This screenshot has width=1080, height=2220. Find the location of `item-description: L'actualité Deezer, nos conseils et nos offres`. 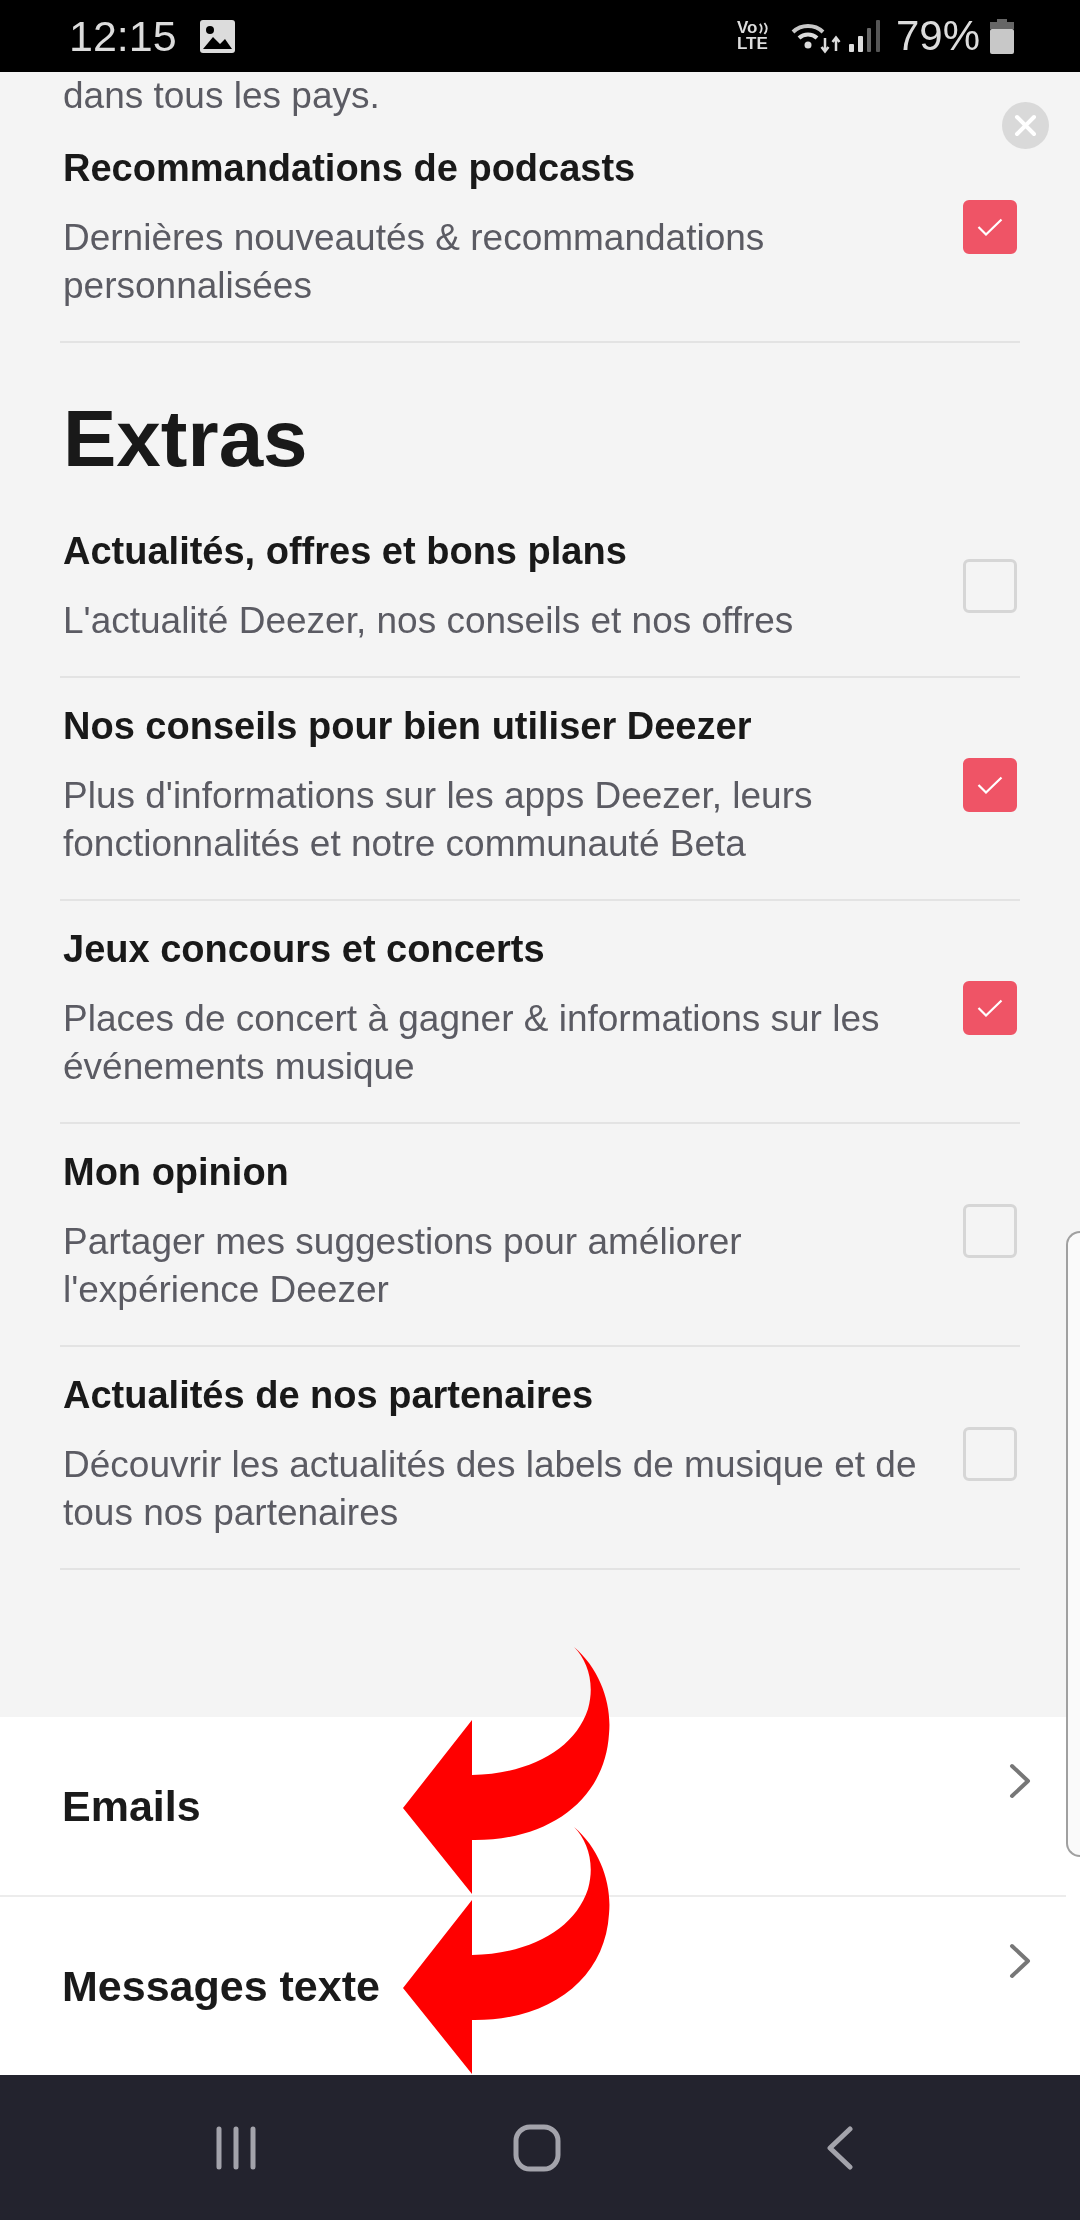

item-description: L'actualité Deezer, nos conseils et nos offres is located at coordinates (429, 621).